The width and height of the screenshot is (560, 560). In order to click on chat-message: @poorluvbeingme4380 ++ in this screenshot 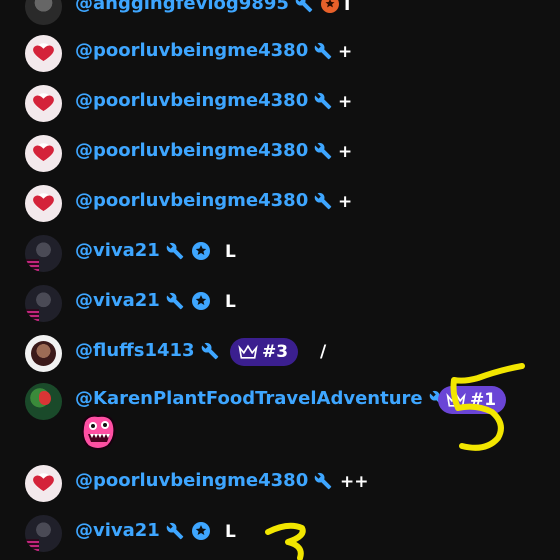, I will do `click(280, 483)`.